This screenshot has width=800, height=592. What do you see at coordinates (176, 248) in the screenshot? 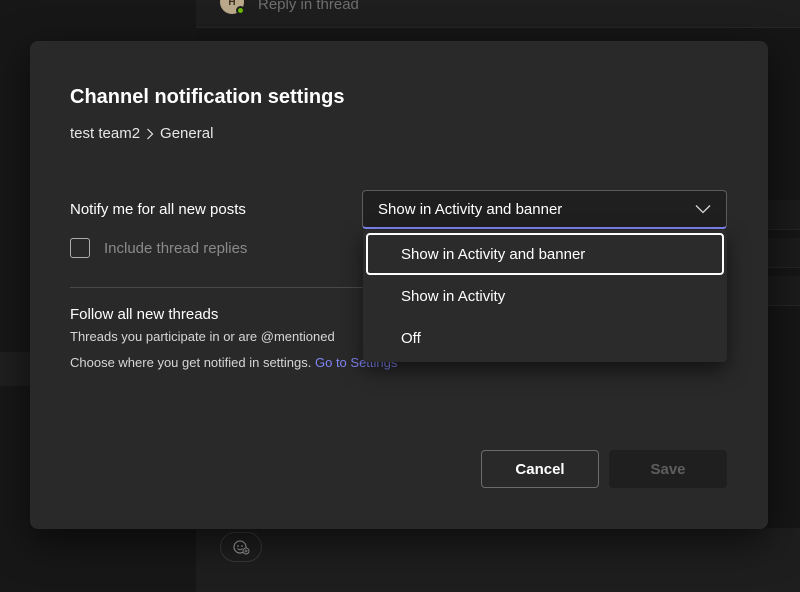
I see `include-thread-replies-label: Include thread replies` at bounding box center [176, 248].